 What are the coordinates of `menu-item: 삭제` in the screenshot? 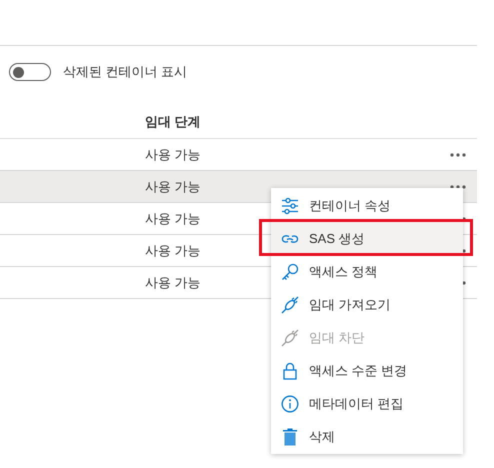 It's located at (367, 436).